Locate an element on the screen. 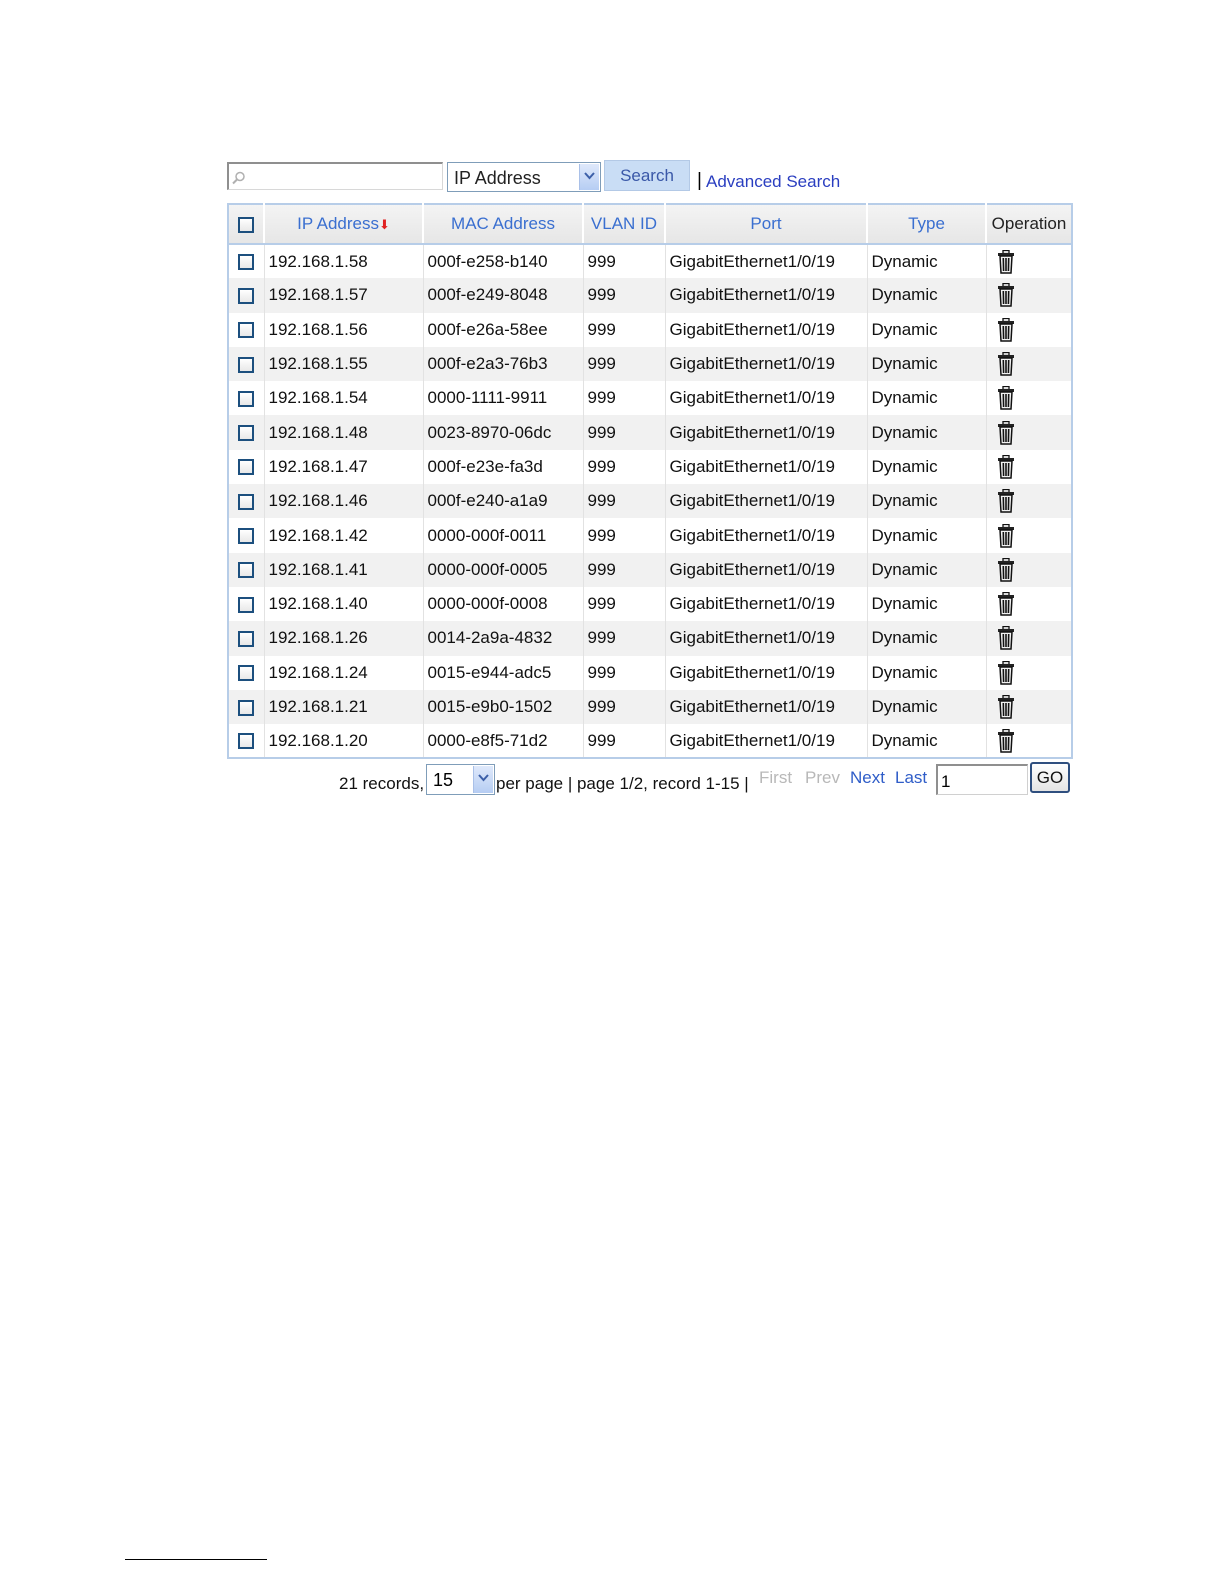 This screenshot has width=1224, height=1584. cell-ip: 192.168.1.40 is located at coordinates (344, 604).